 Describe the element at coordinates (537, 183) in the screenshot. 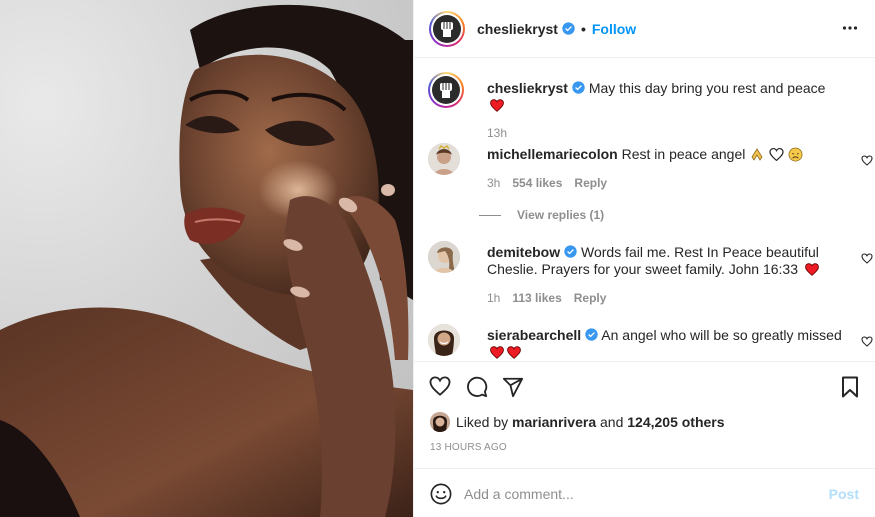

I see `comment-likes: 554 likes` at that location.